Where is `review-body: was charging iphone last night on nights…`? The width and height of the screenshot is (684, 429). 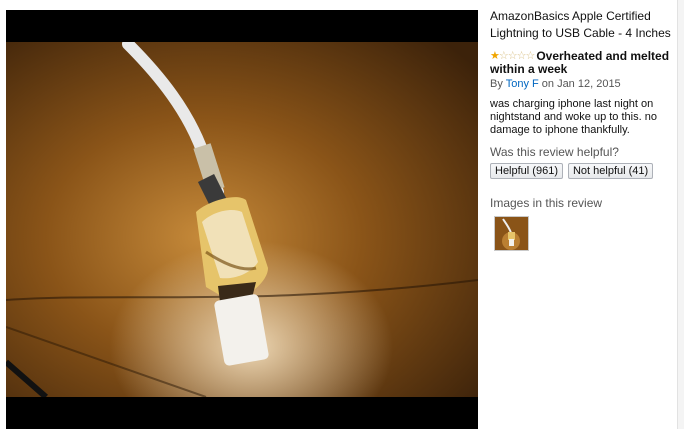 review-body: was charging iphone last night on nights… is located at coordinates (573, 117).